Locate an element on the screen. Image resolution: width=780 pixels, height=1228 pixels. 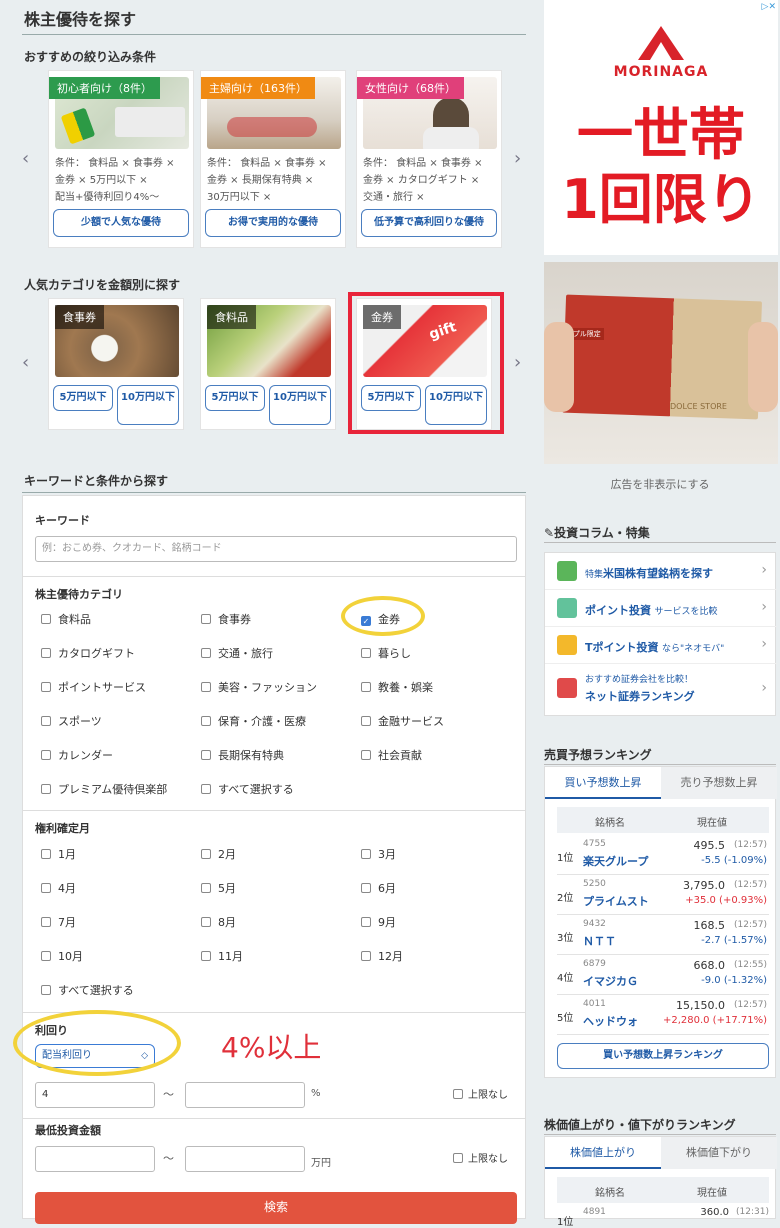
price-time: (12:55) is located at coordinates (750, 965).